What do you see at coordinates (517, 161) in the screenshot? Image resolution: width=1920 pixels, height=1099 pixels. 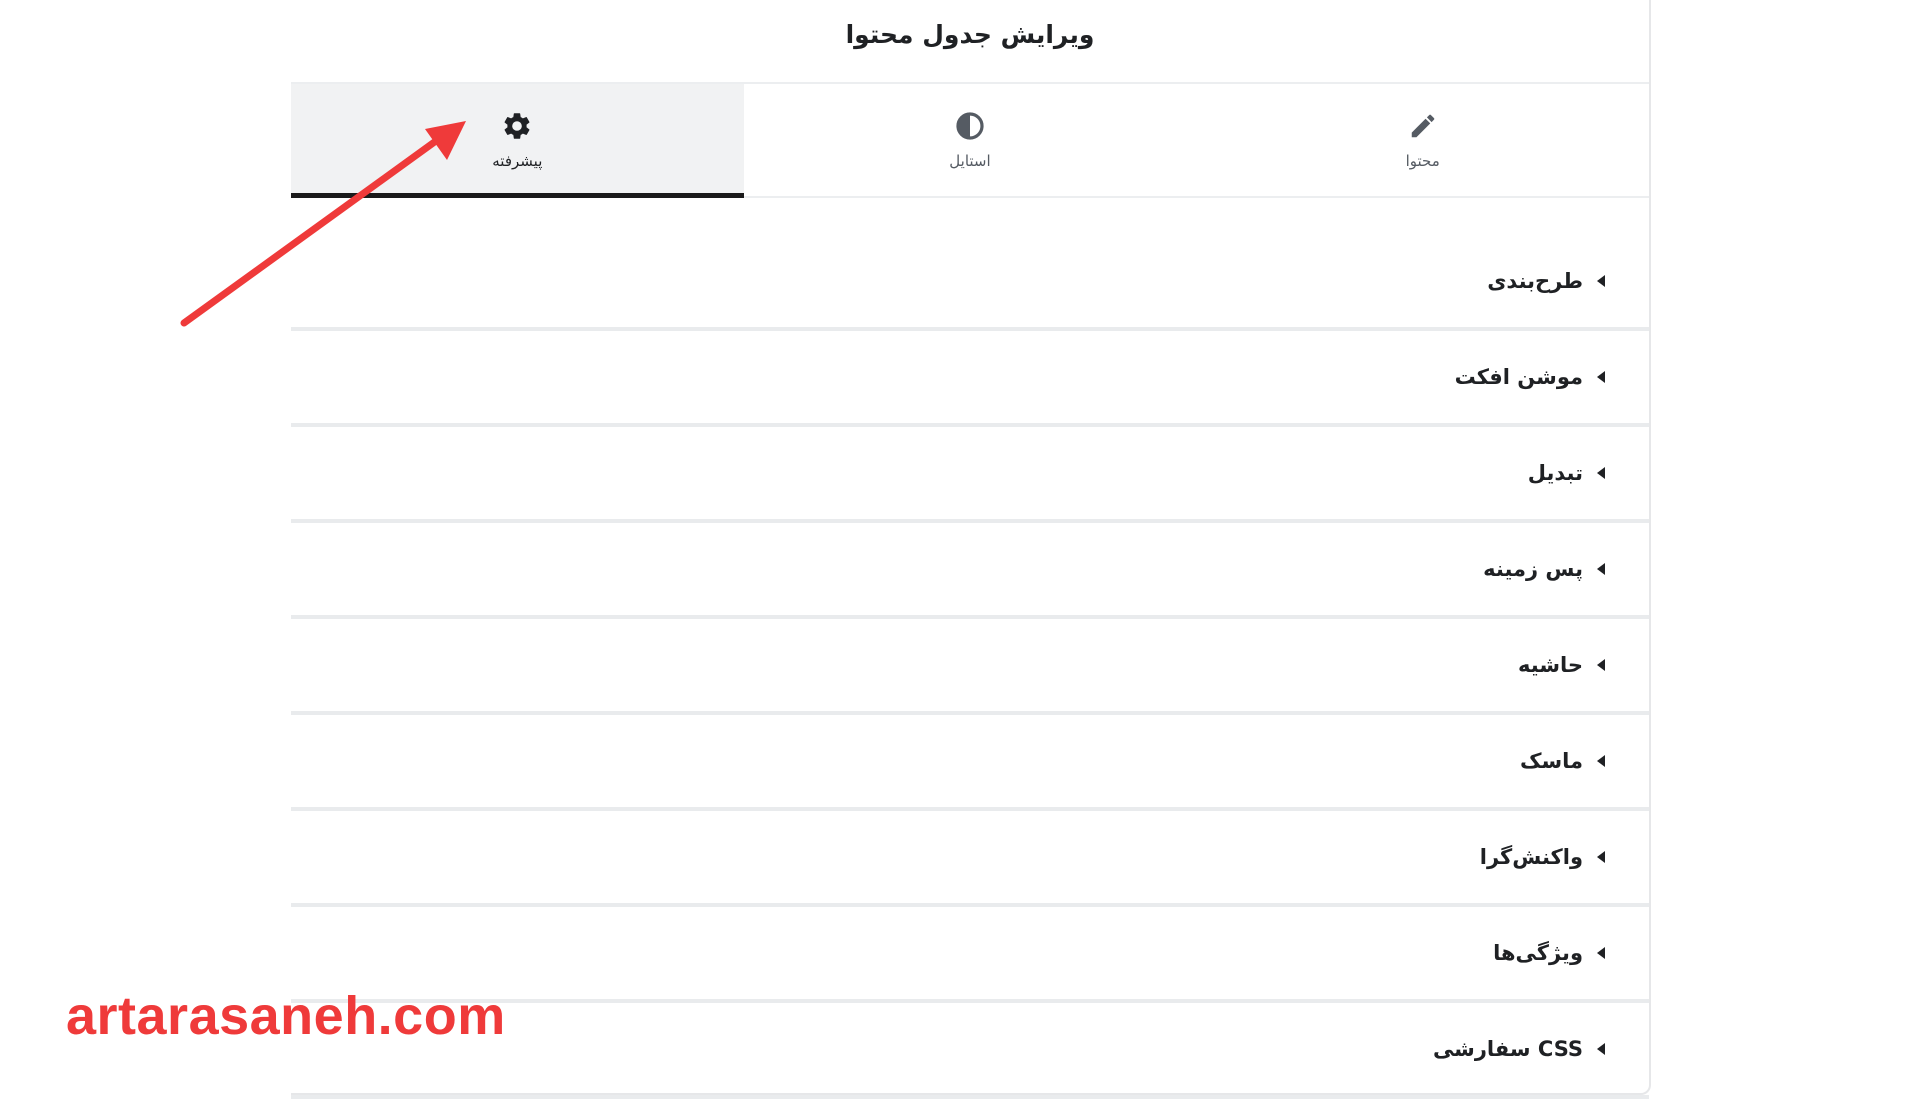 I see `tab-advanced-label: پیشرفته` at bounding box center [517, 161].